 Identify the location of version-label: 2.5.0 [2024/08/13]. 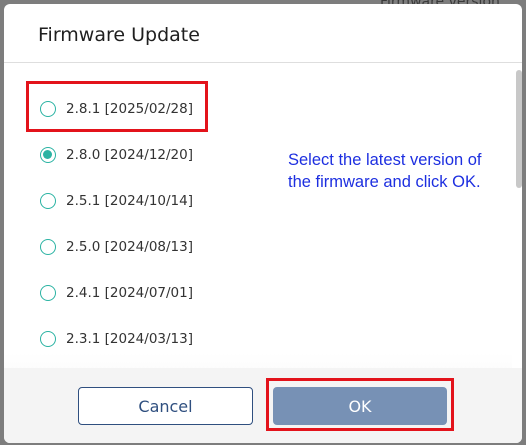
(129, 247).